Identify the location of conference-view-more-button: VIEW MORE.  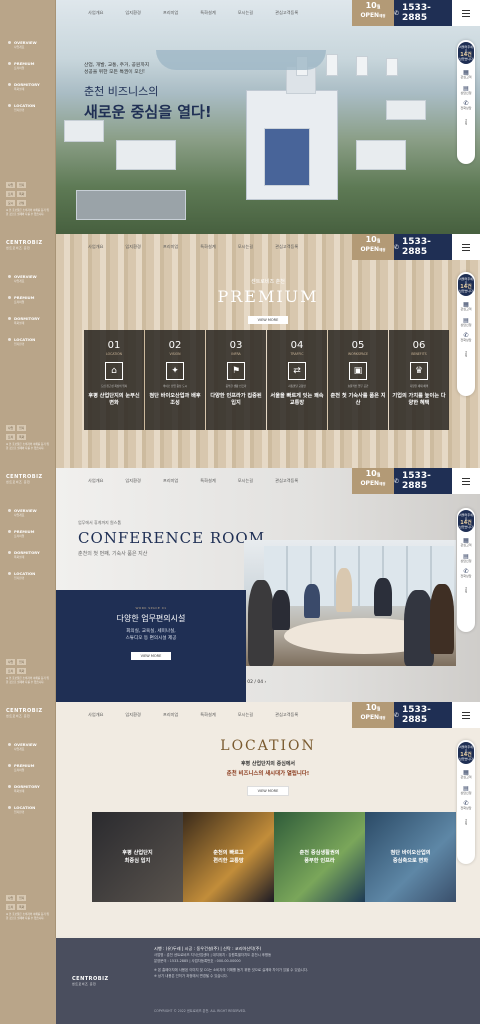
(151, 656).